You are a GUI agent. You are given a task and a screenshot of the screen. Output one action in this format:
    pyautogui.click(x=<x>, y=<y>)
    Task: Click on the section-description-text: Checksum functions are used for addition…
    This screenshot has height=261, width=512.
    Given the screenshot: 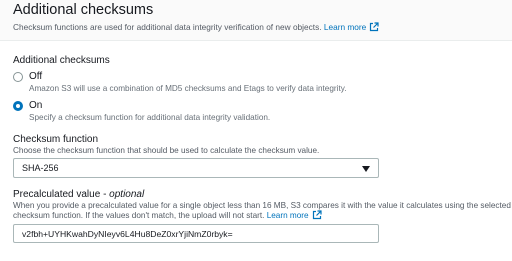 What is the action you would take?
    pyautogui.click(x=167, y=27)
    